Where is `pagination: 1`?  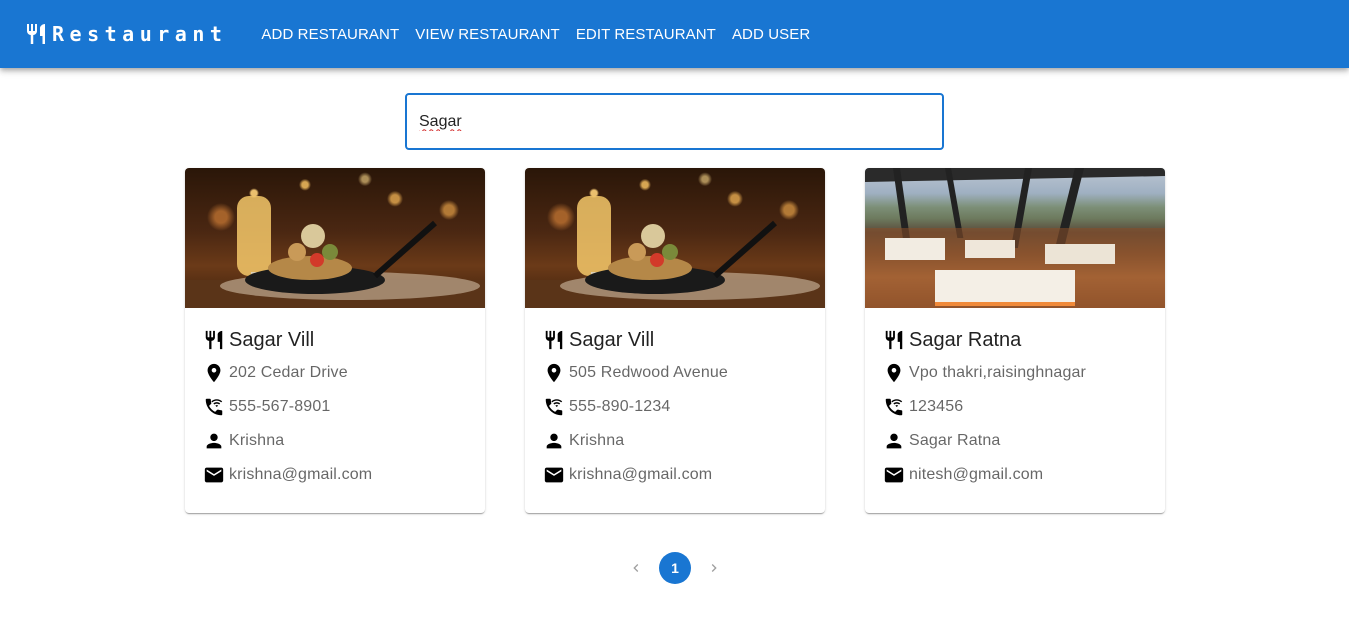
pagination: 1 is located at coordinates (675, 568).